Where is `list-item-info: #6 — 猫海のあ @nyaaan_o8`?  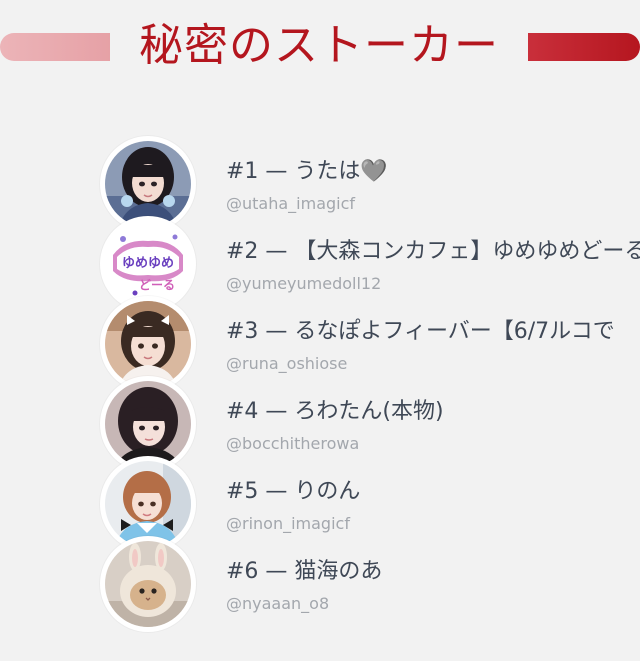
list-item-info: #6 — 猫海のあ @nyaaan_o8 is located at coordinates (433, 586).